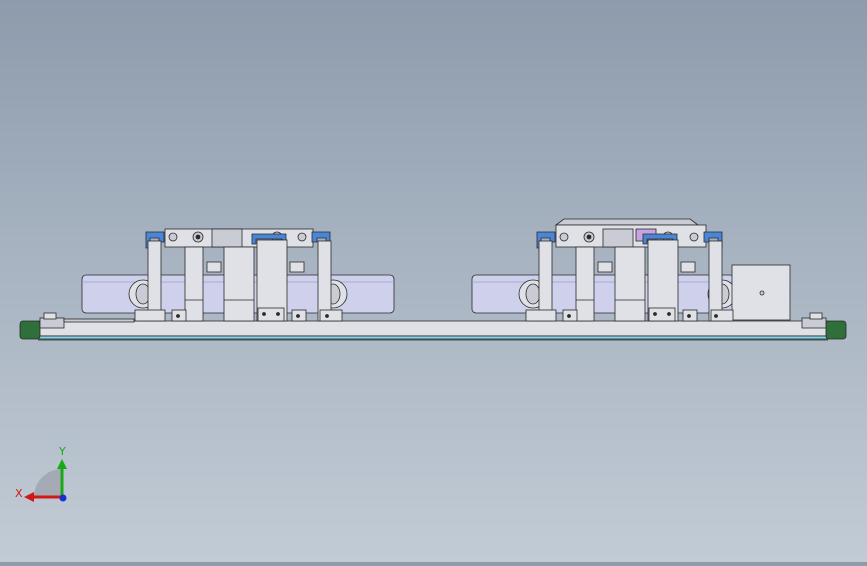 This screenshot has width=867, height=566. What do you see at coordinates (62, 451) in the screenshot?
I see `y-axis-label: Y` at bounding box center [62, 451].